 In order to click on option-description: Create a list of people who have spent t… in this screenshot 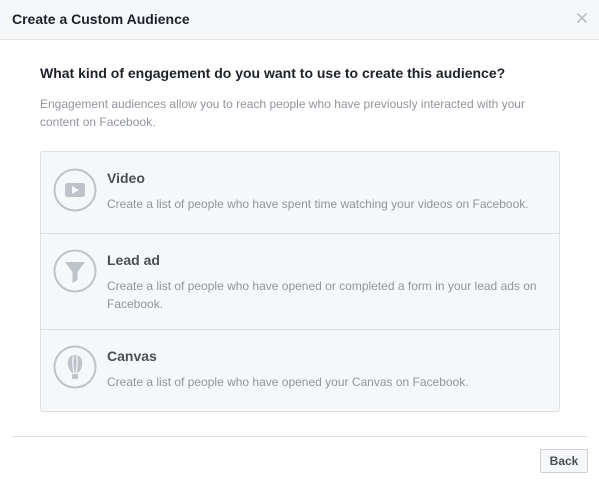, I will do `click(318, 204)`.